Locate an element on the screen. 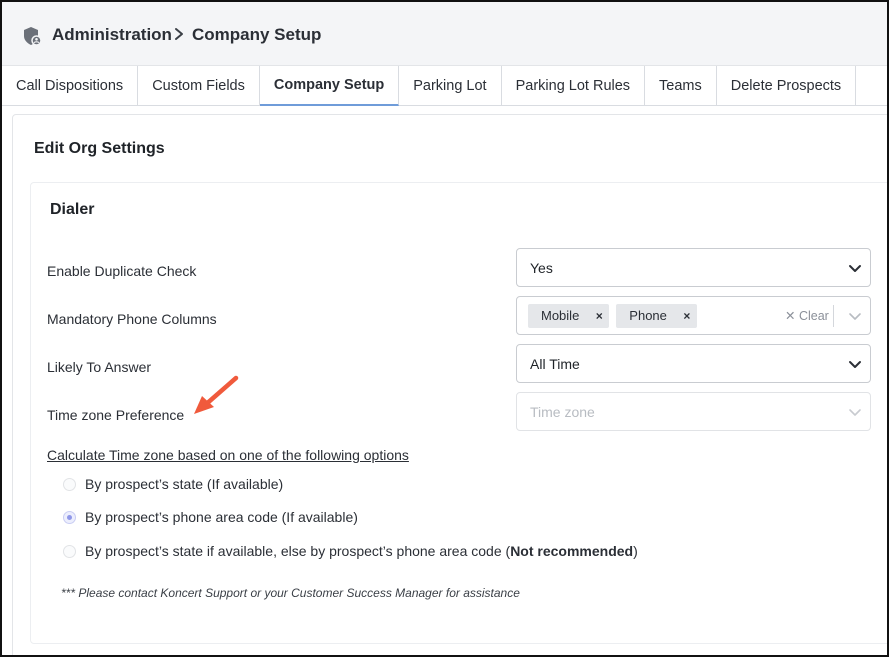 The width and height of the screenshot is (889, 657). likely-to-answer-label: Likely To Answer is located at coordinates (99, 367).